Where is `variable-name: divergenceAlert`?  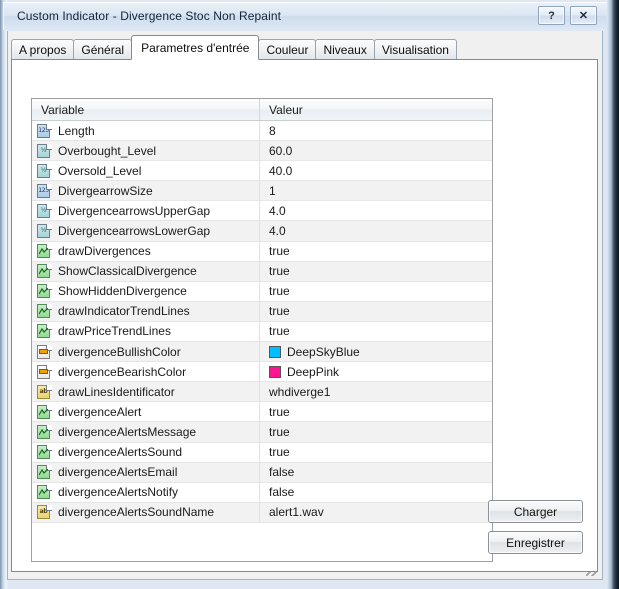
variable-name: divergenceAlert is located at coordinates (100, 411).